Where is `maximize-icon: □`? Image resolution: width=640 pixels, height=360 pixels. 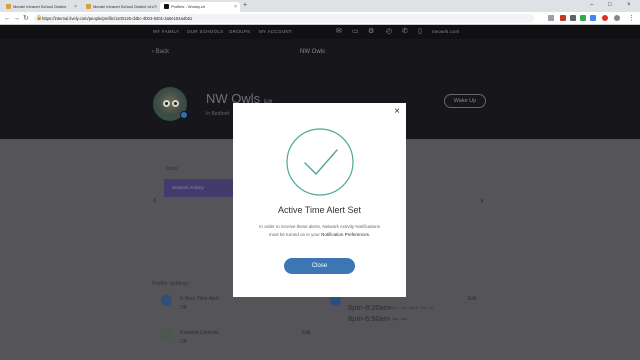 maximize-icon: □ is located at coordinates (610, 5).